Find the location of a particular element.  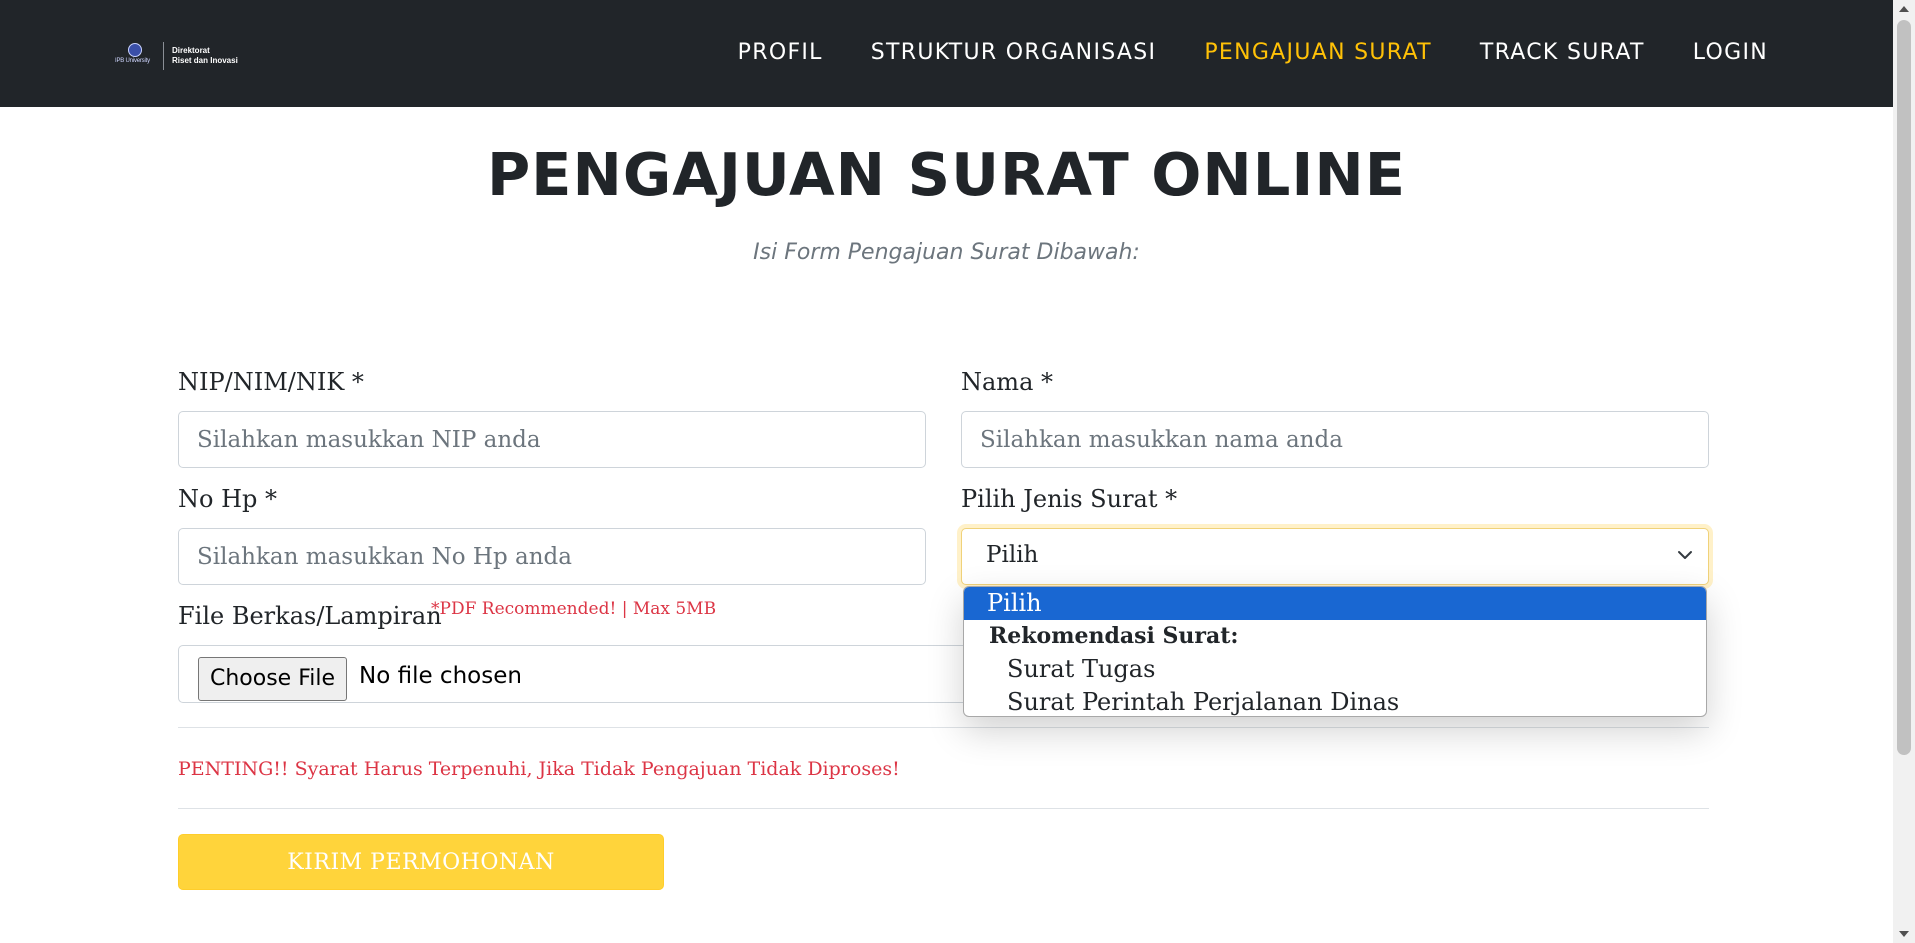

optgroup-rekomendasi-surat: Rekomendasi Surat: is located at coordinates (1114, 636).